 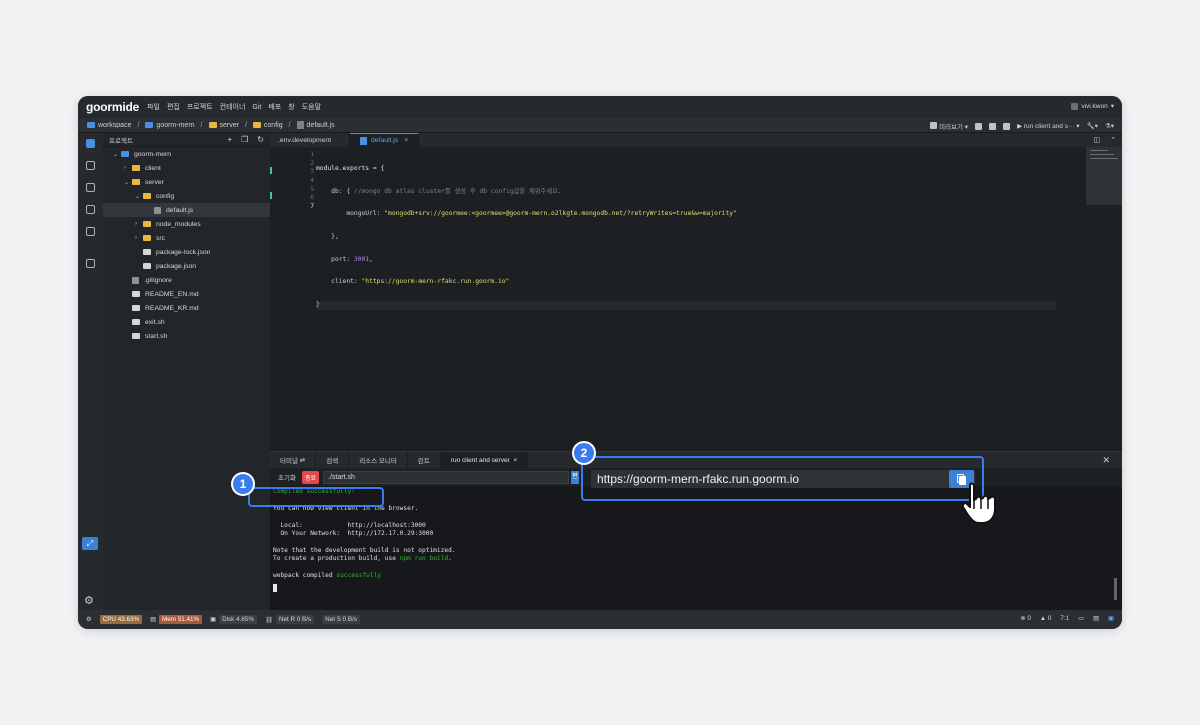 What do you see at coordinates (90, 231) in the screenshot?
I see `terminal-icon` at bounding box center [90, 231].